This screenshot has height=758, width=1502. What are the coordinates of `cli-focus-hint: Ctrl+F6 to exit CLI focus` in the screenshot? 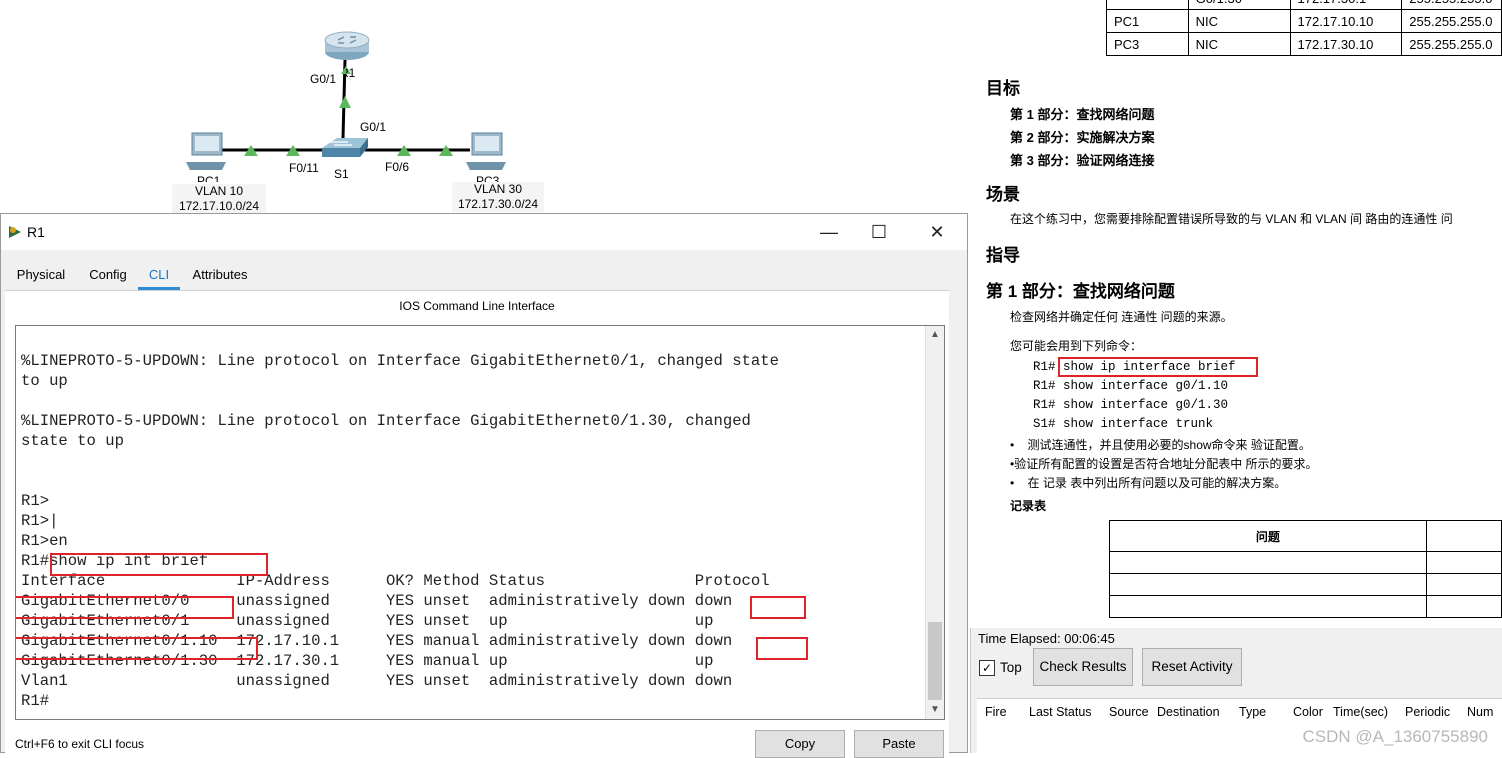 It's located at (80, 744).